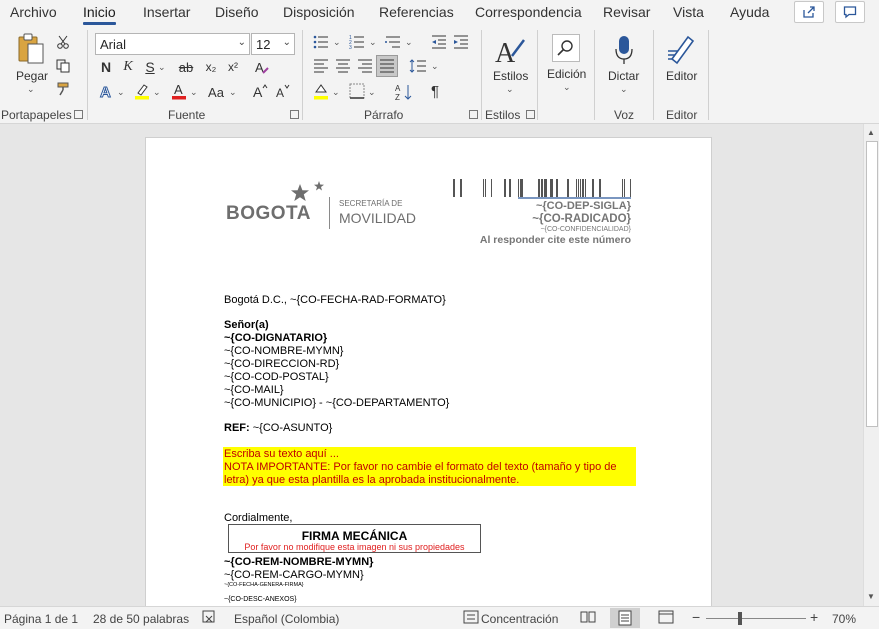 The width and height of the screenshot is (879, 629). What do you see at coordinates (404, 92) in the screenshot?
I see `sort-icon: AZ` at bounding box center [404, 92].